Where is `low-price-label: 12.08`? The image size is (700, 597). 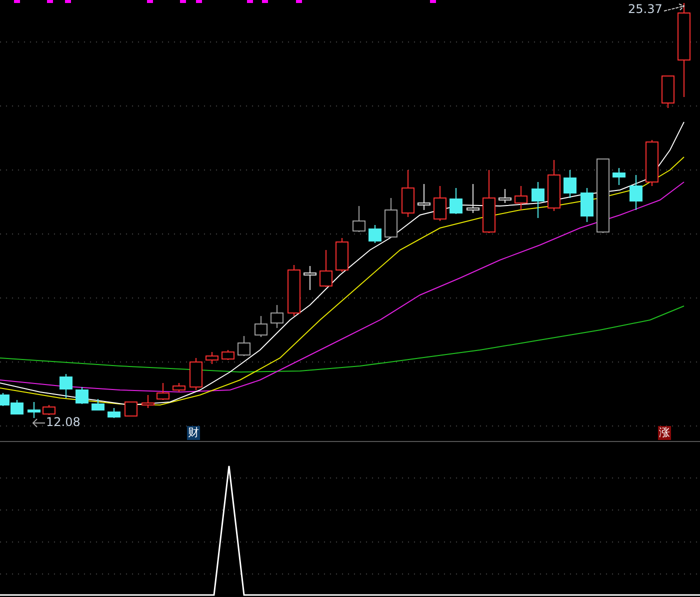 low-price-label: 12.08 is located at coordinates (63, 422).